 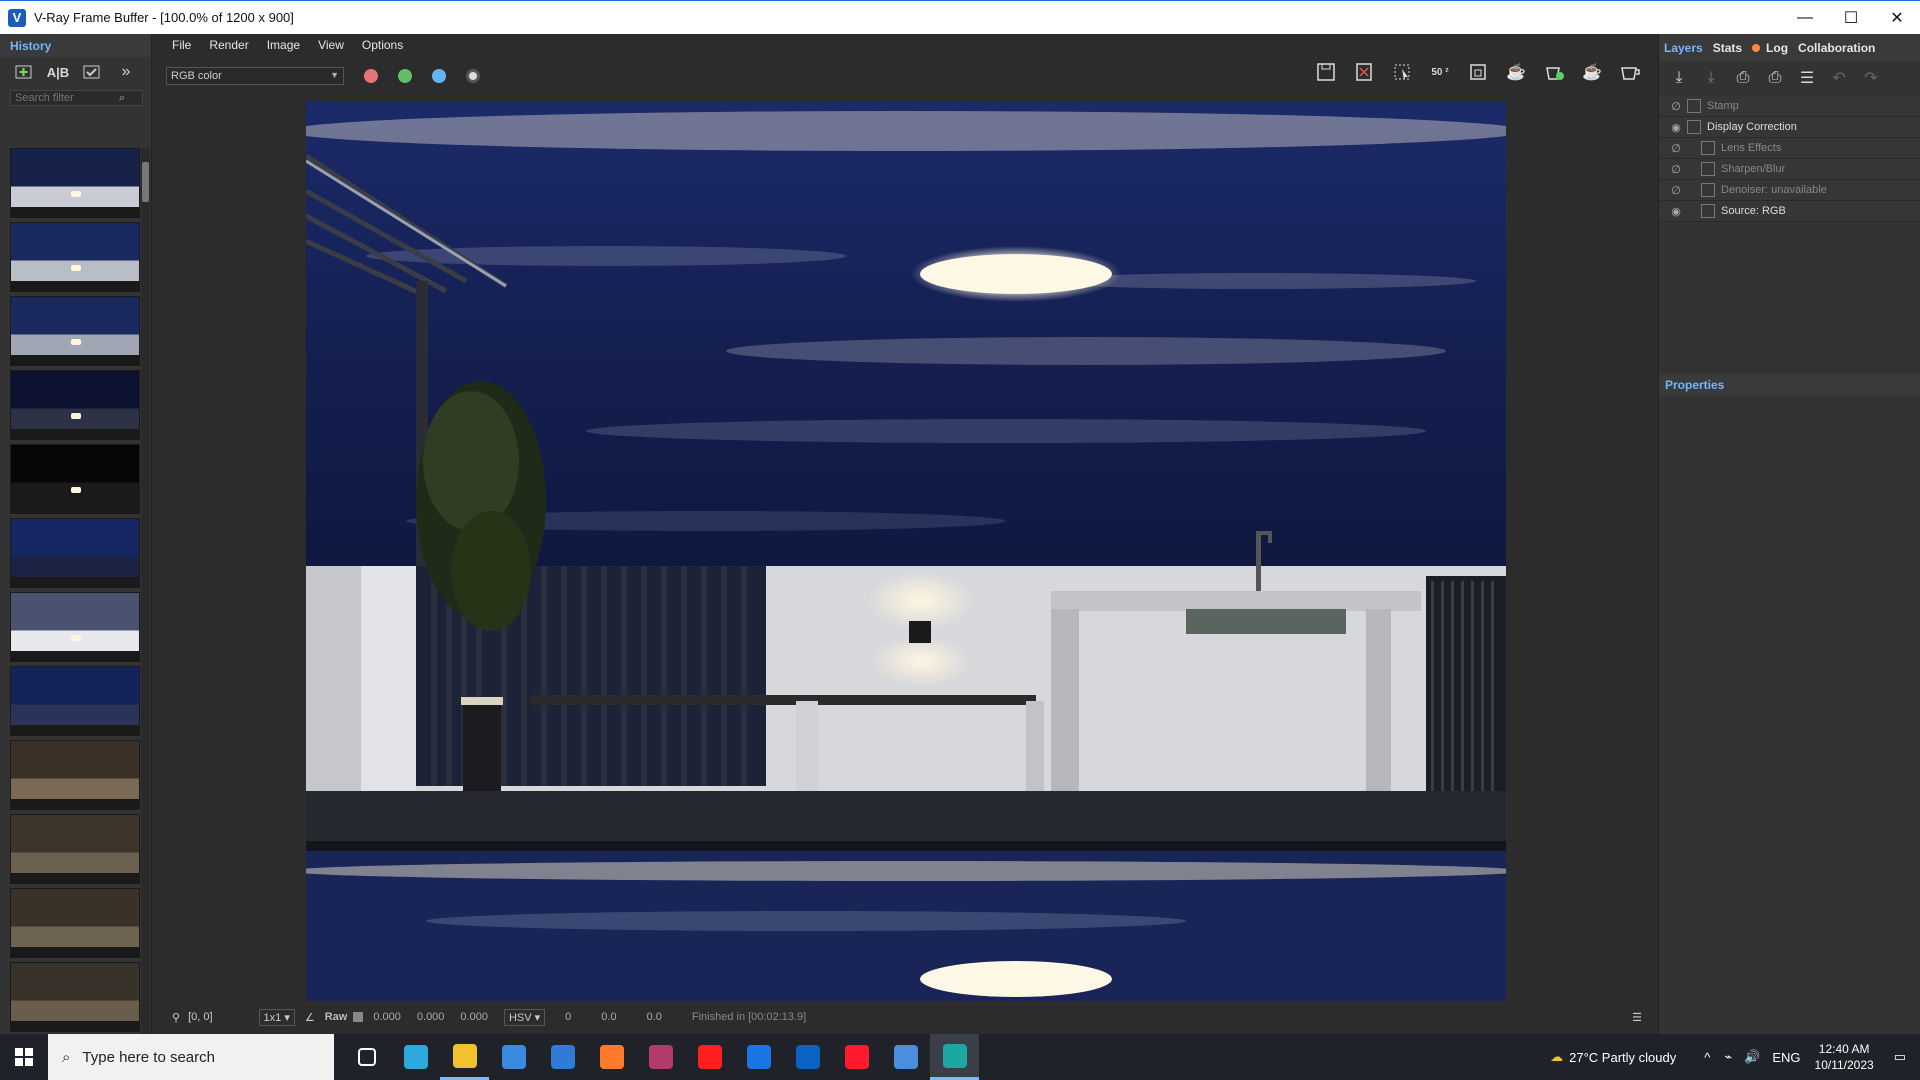 I want to click on layer-row: ∅ Stamp, so click(x=1789, y=106).